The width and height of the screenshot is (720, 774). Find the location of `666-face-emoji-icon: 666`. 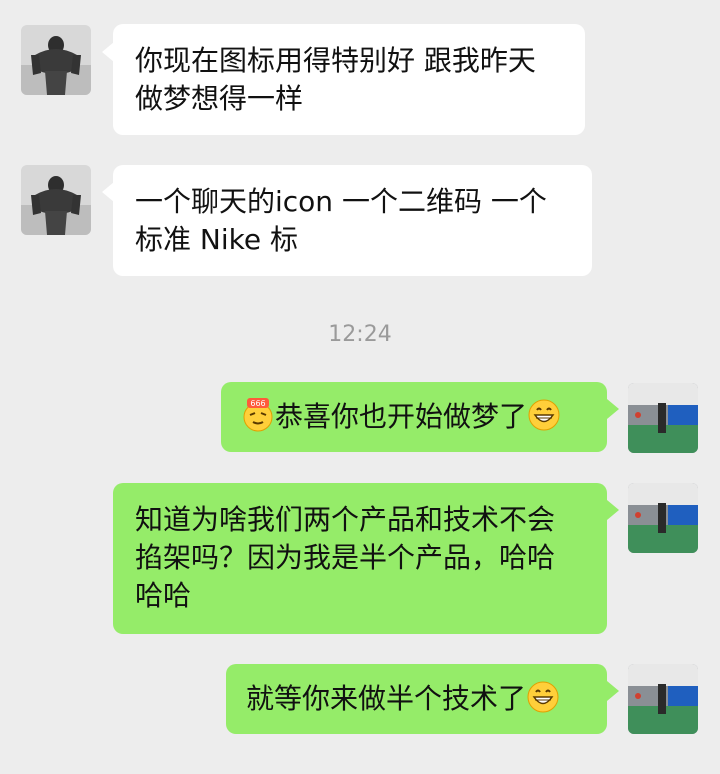

666-face-emoji-icon: 666 is located at coordinates (258, 415).